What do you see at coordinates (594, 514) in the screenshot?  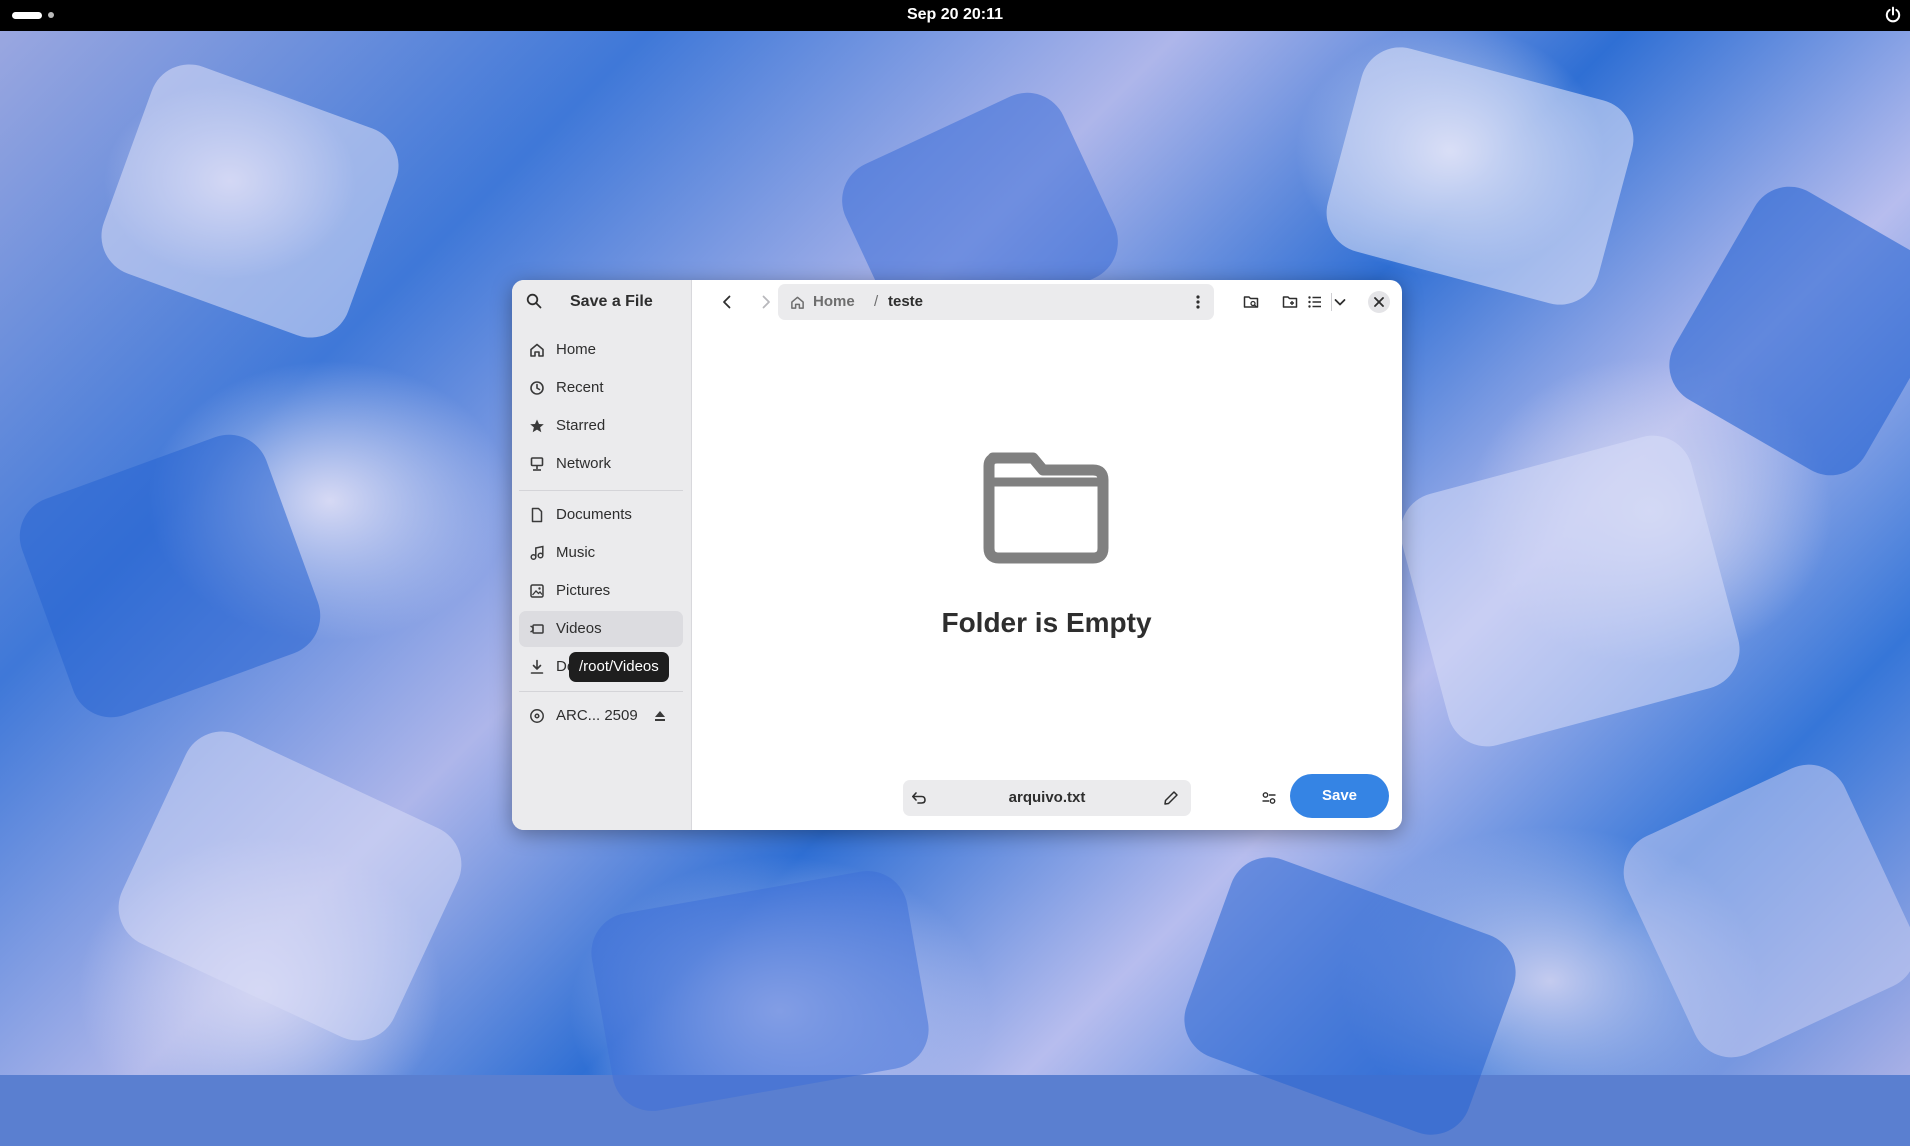 I see `sidebar-item-label: Documents` at bounding box center [594, 514].